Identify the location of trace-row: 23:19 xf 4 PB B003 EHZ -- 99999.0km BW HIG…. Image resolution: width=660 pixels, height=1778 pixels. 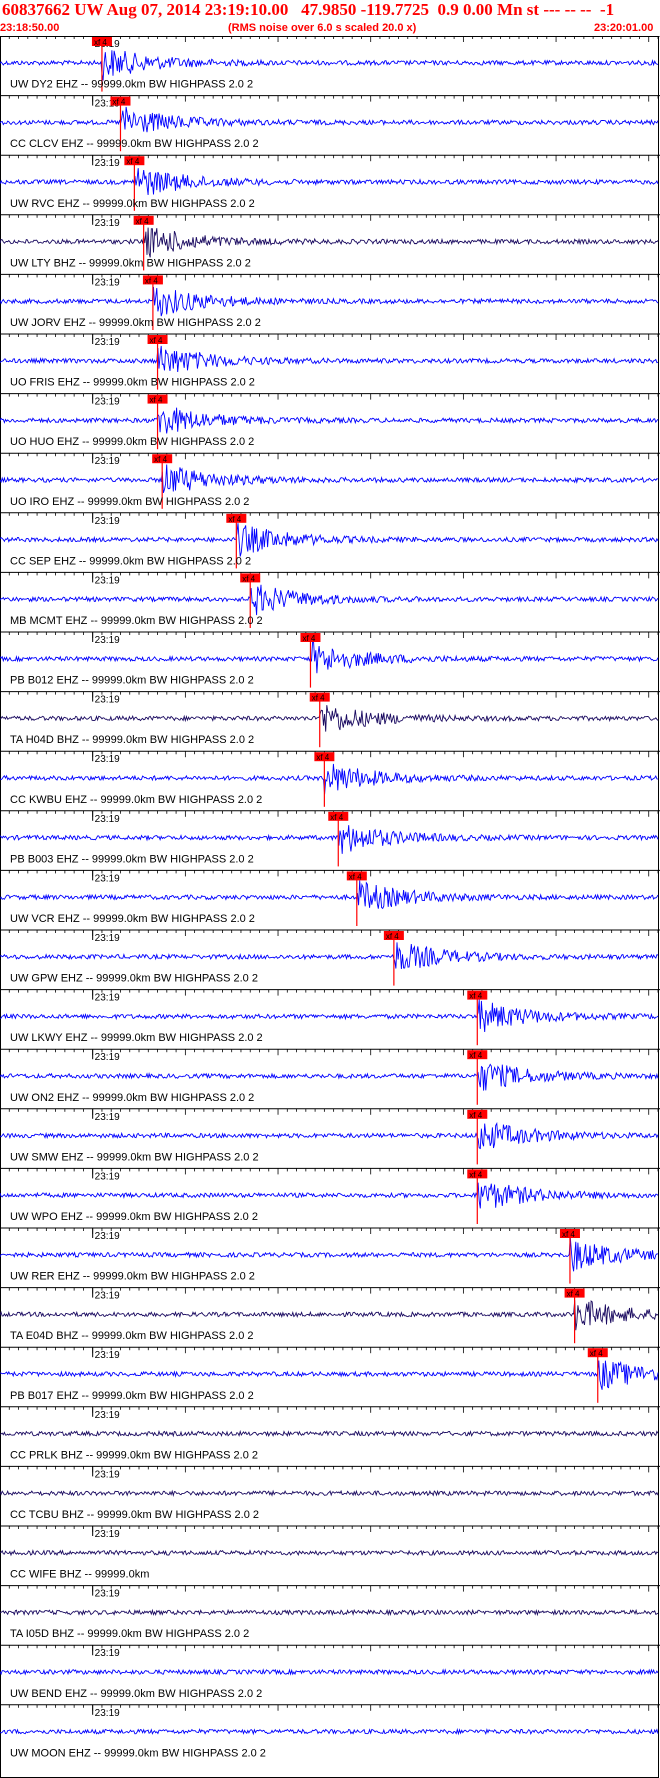
(330, 838).